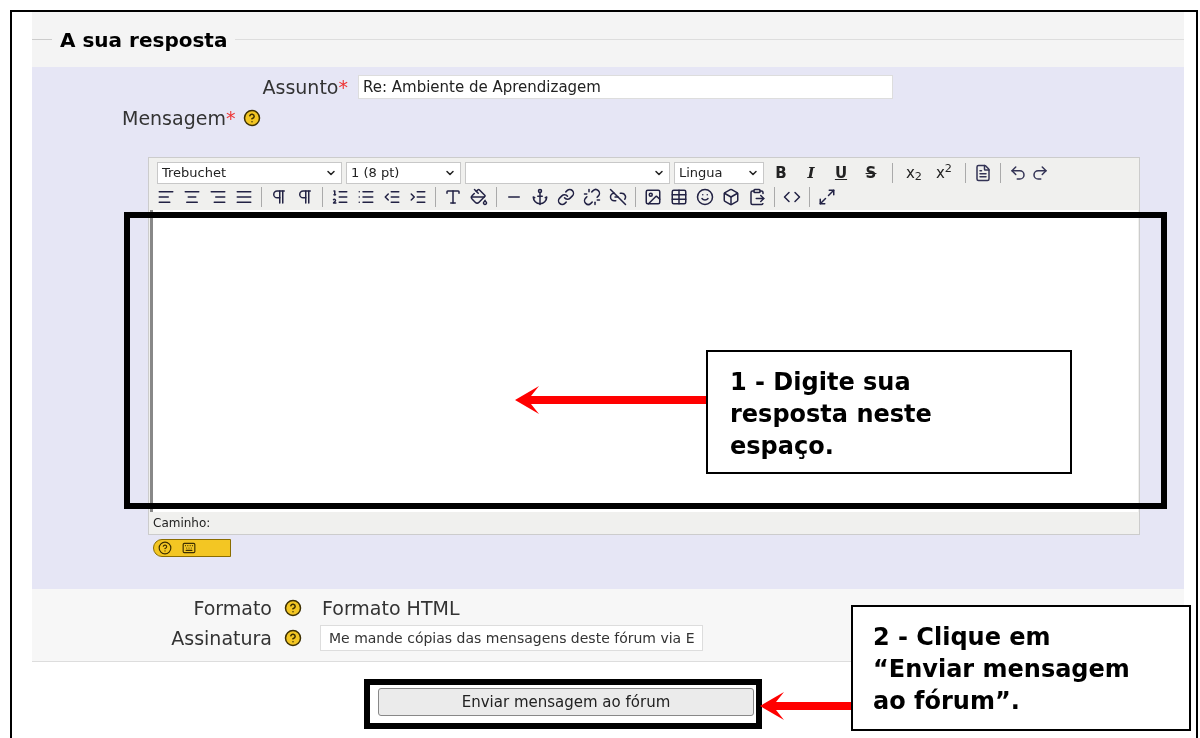 The width and height of the screenshot is (1200, 738). I want to click on format-button: S, so click(871, 172).